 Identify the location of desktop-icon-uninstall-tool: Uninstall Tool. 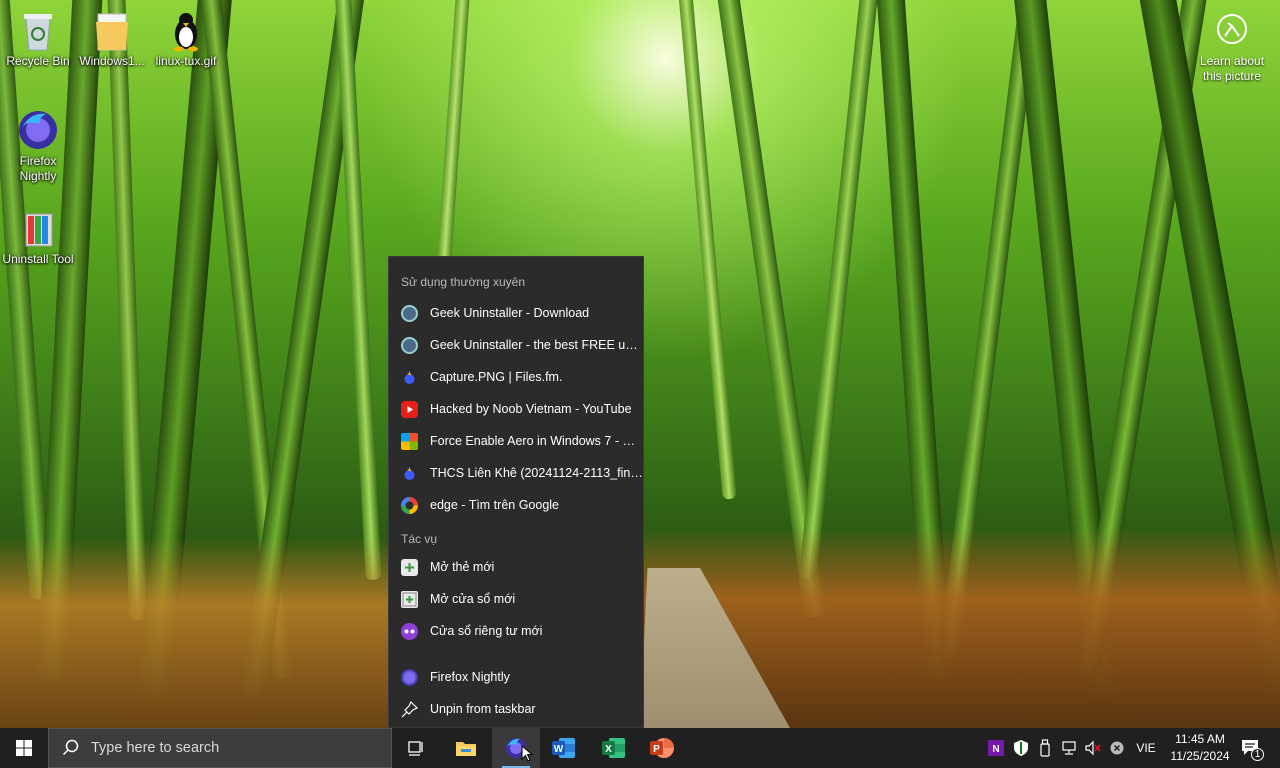
(38, 236).